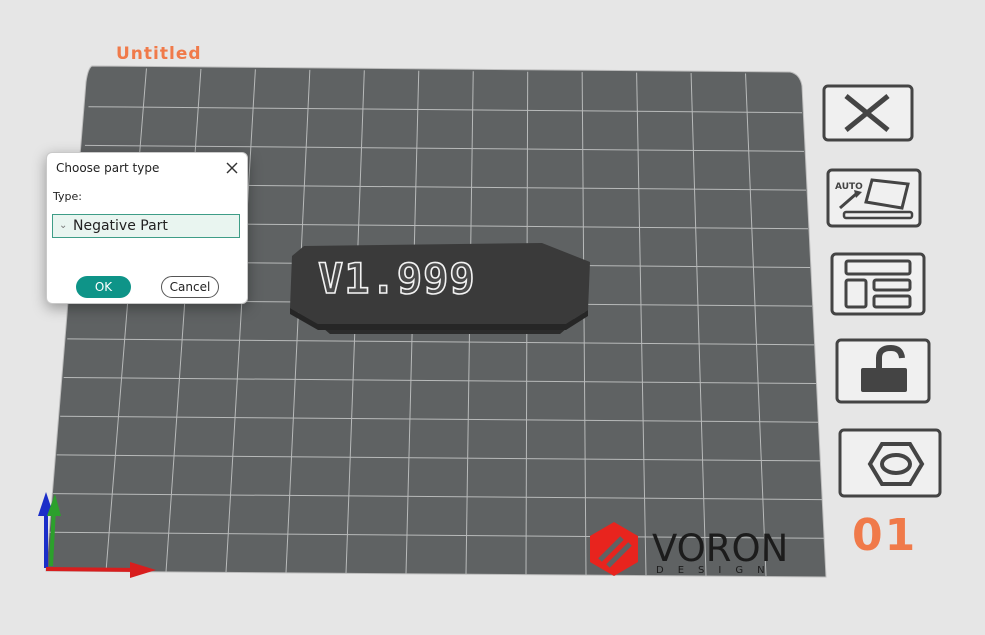 Image resolution: width=985 pixels, height=635 pixels. I want to click on unlock-icon, so click(883, 371).